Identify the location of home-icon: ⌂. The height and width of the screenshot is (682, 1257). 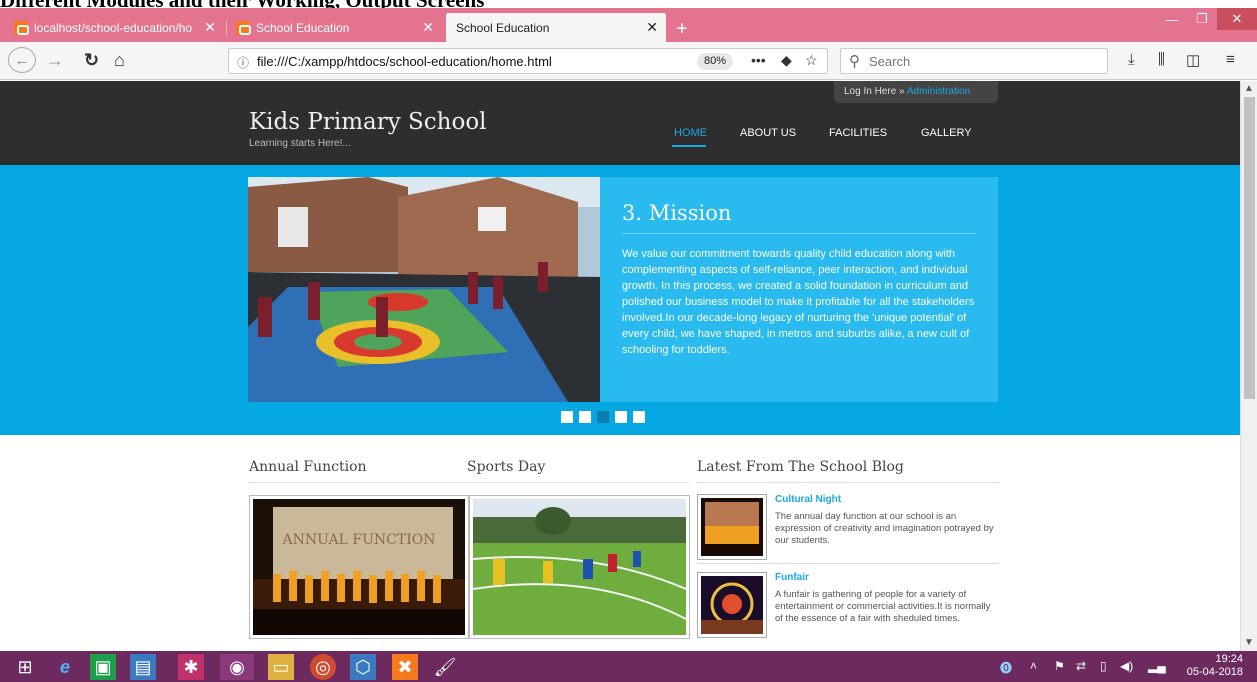
(119, 60).